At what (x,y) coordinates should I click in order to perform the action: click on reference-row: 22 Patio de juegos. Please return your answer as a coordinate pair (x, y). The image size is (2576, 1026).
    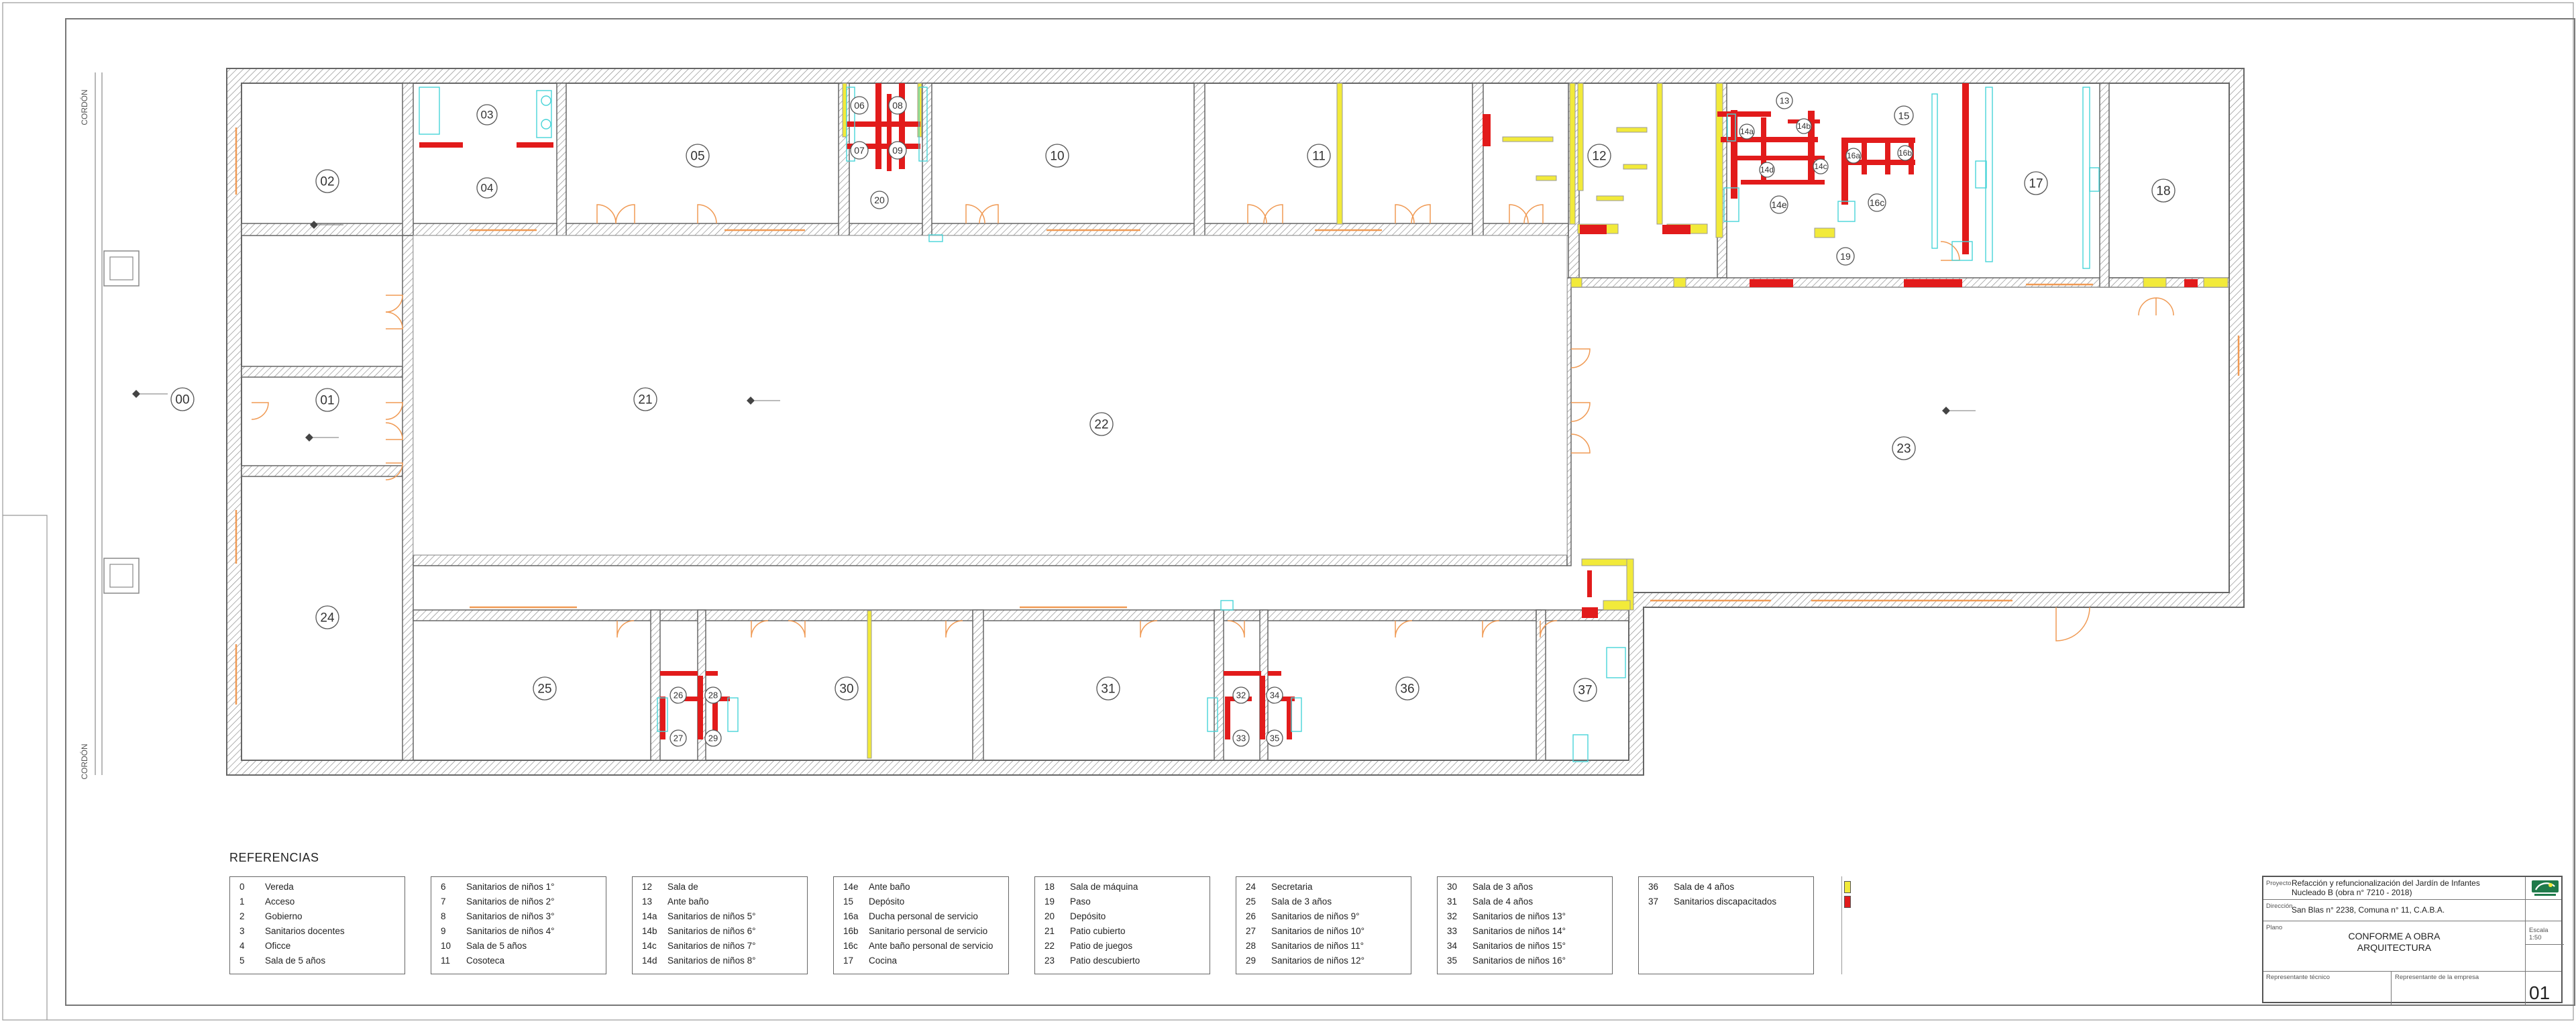
    Looking at the image, I should click on (1122, 946).